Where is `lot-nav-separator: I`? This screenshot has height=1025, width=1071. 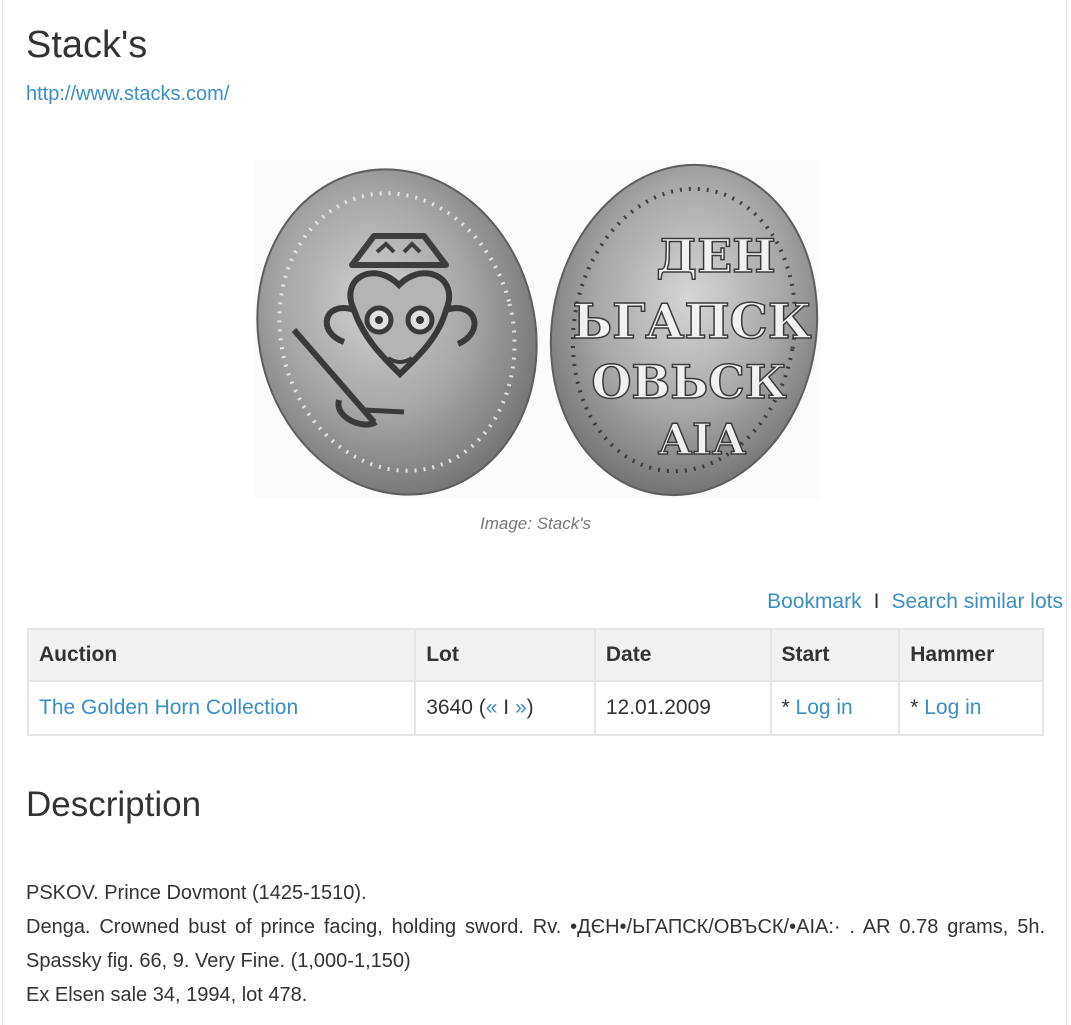 lot-nav-separator: I is located at coordinates (506, 707).